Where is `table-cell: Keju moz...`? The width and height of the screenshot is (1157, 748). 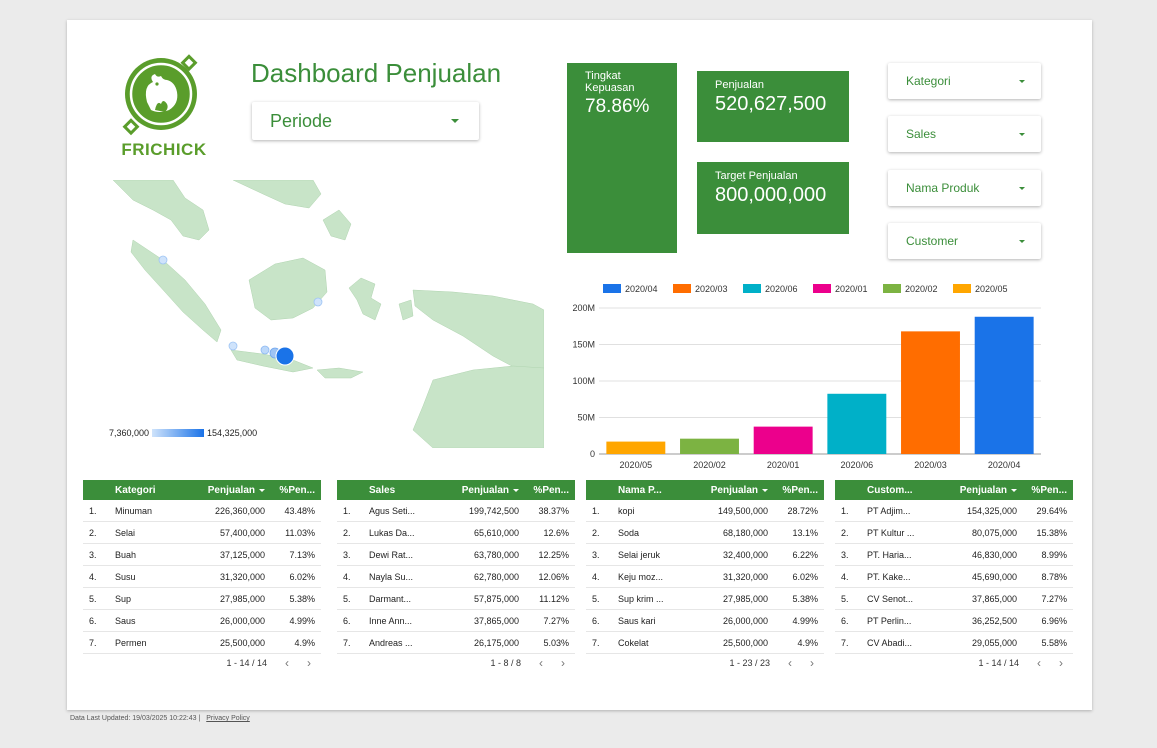
table-cell: Keju moz... is located at coordinates (641, 576).